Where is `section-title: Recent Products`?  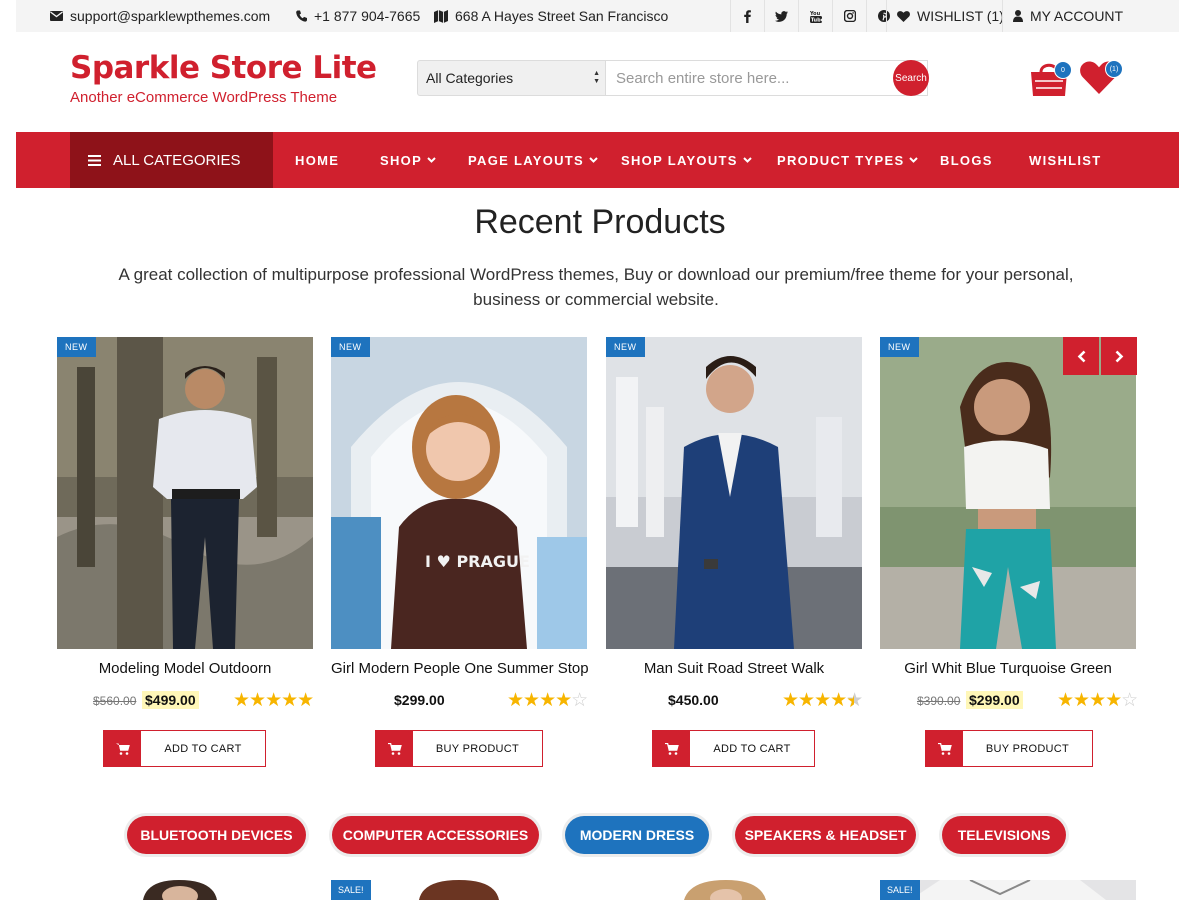 section-title: Recent Products is located at coordinates (600, 222).